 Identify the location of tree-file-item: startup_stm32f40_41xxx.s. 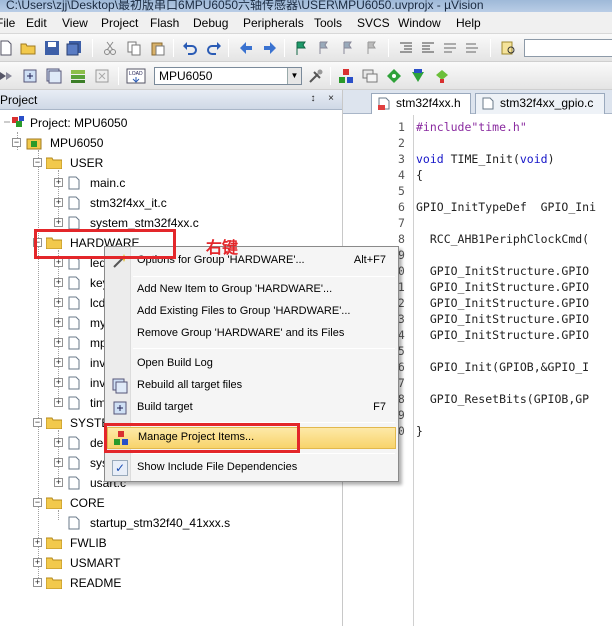
(120, 523).